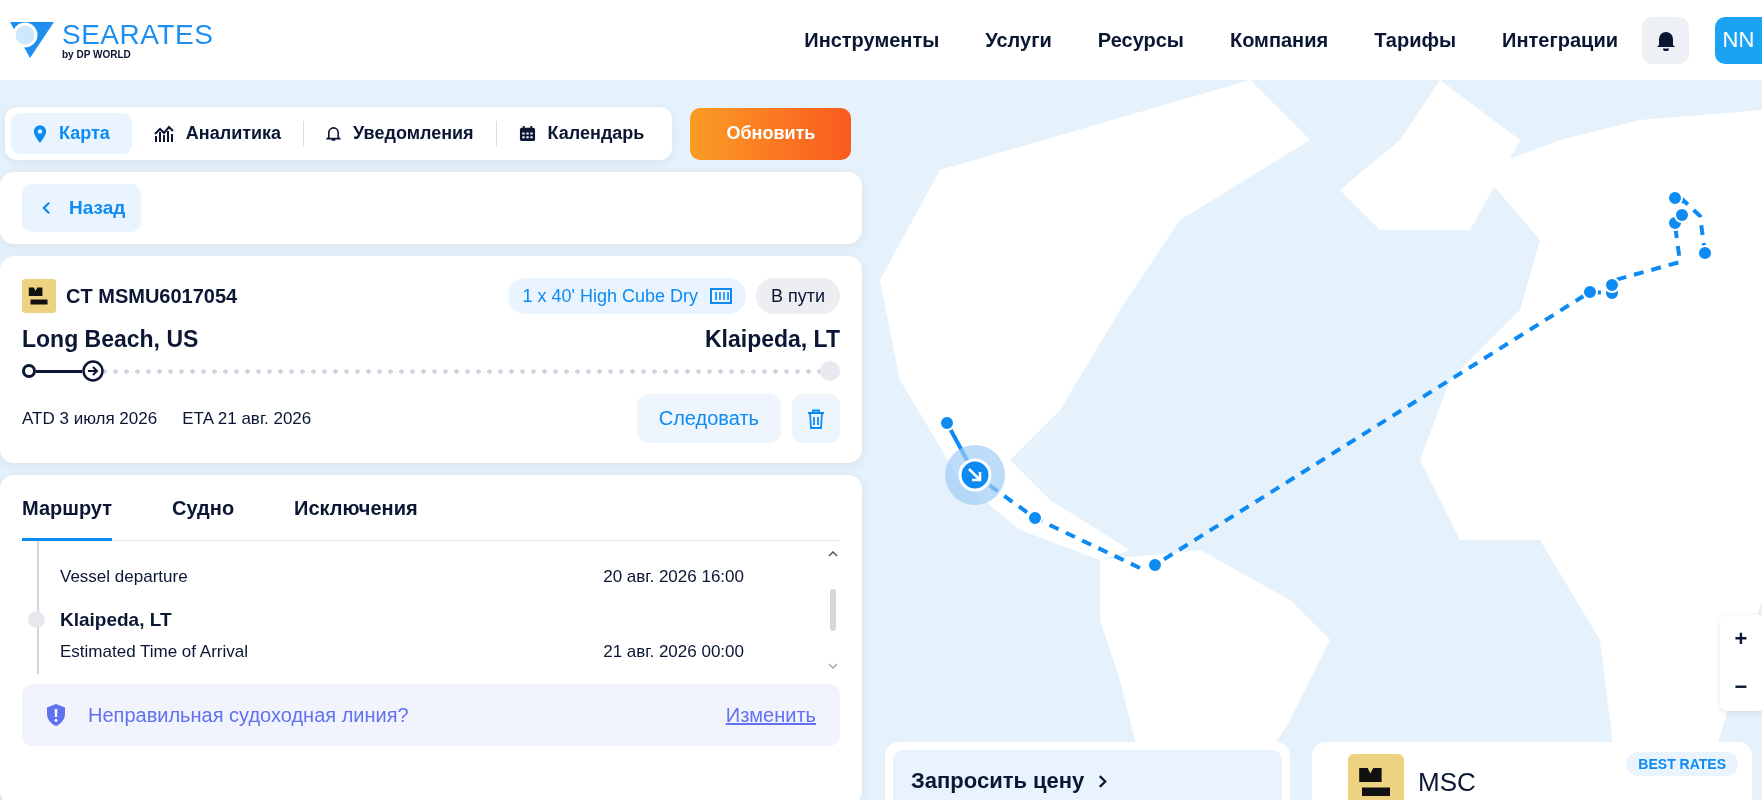 This screenshot has height=800, width=1762. I want to click on detail-tab: Судно, so click(203, 508).